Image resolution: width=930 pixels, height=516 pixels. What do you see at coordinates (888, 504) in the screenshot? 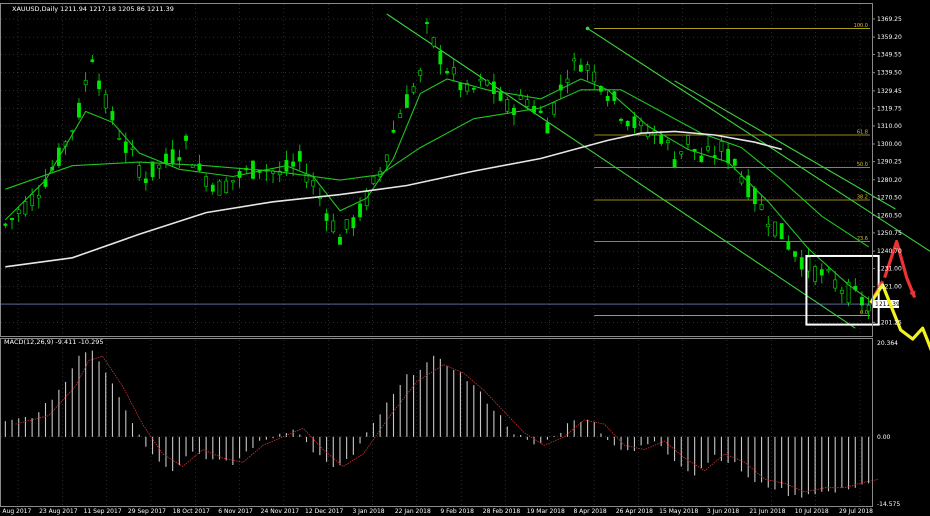
I see `macd-y-tick-label: -14.575` at bounding box center [888, 504].